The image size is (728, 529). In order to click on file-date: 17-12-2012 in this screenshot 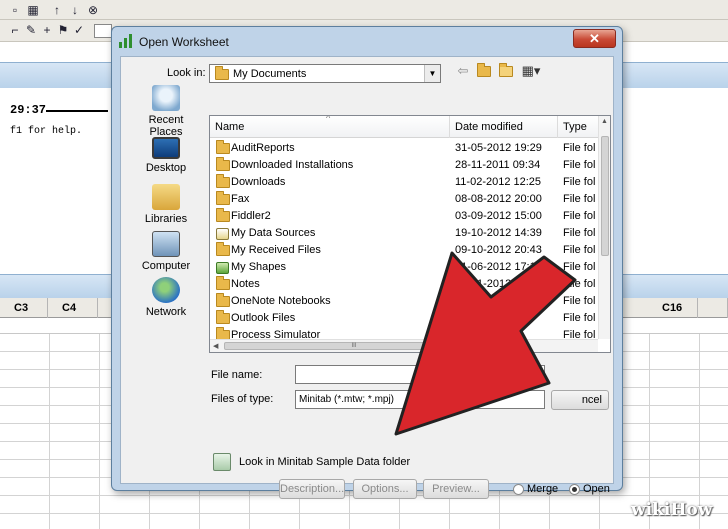, I will do `click(483, 318)`.